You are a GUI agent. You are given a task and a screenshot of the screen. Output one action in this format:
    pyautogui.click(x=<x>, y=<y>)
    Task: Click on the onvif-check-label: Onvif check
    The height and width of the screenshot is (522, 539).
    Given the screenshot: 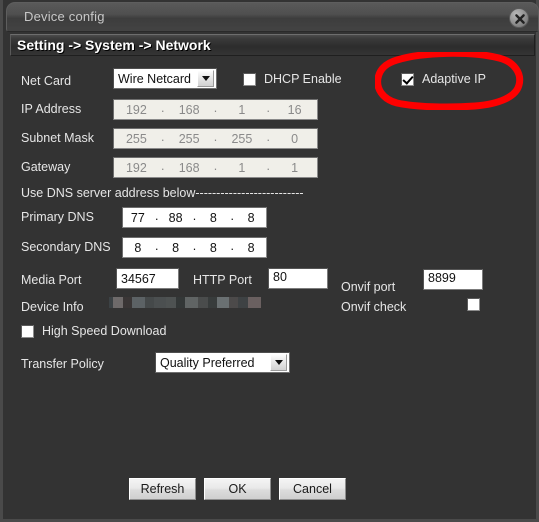 What is the action you would take?
    pyautogui.click(x=374, y=307)
    